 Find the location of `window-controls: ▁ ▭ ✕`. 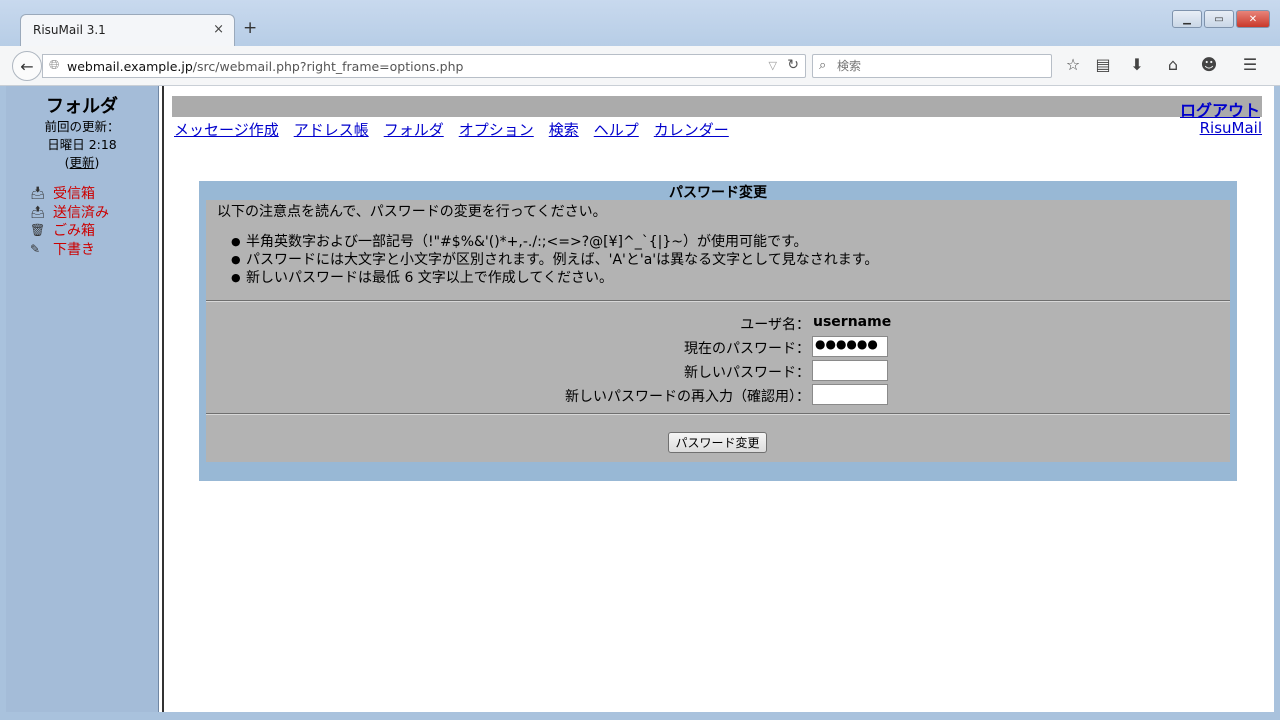

window-controls: ▁ ▭ ✕ is located at coordinates (1221, 19).